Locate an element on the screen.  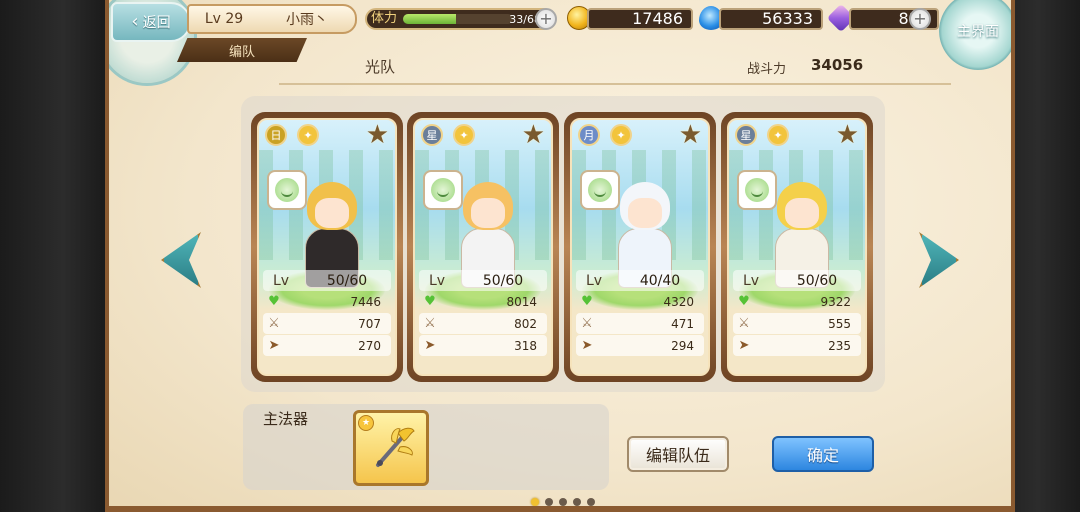
home-label: 主界面 is located at coordinates (978, 32).